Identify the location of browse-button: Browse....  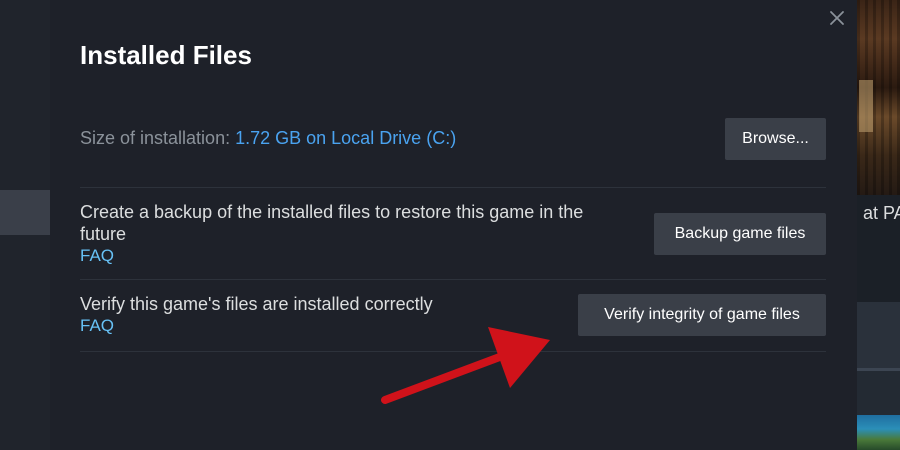
(775, 139).